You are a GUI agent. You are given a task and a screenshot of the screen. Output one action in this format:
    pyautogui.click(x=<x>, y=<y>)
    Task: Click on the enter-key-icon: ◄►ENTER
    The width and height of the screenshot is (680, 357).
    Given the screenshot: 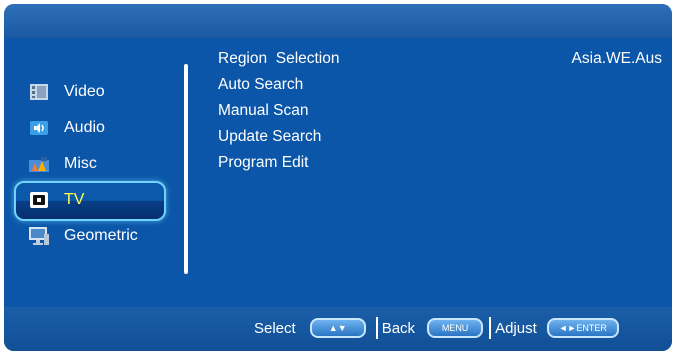 What is the action you would take?
    pyautogui.click(x=582, y=328)
    